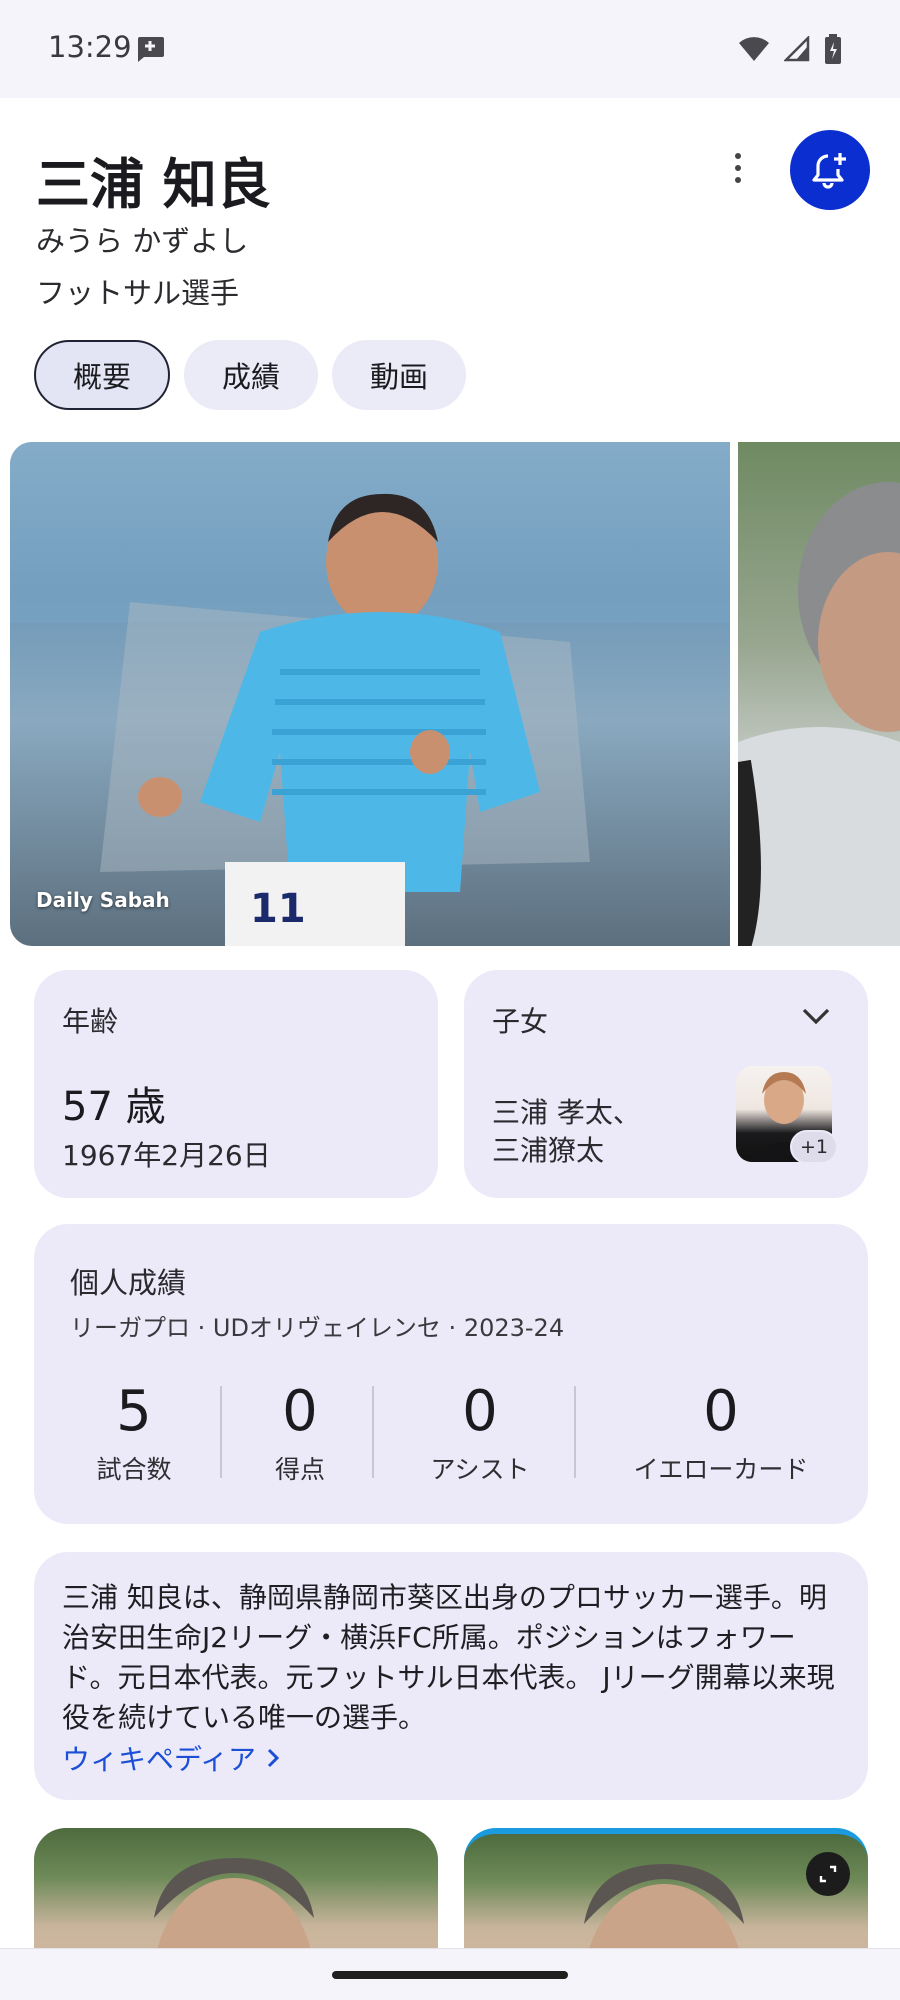  What do you see at coordinates (102, 375) in the screenshot?
I see `tab-overview: 概要` at bounding box center [102, 375].